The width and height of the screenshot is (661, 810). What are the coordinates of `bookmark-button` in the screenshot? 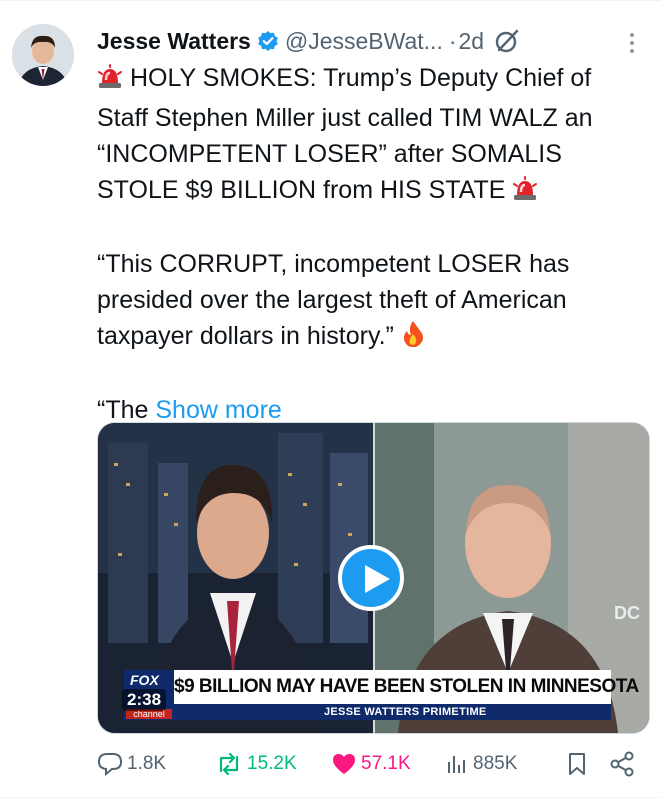 It's located at (579, 764).